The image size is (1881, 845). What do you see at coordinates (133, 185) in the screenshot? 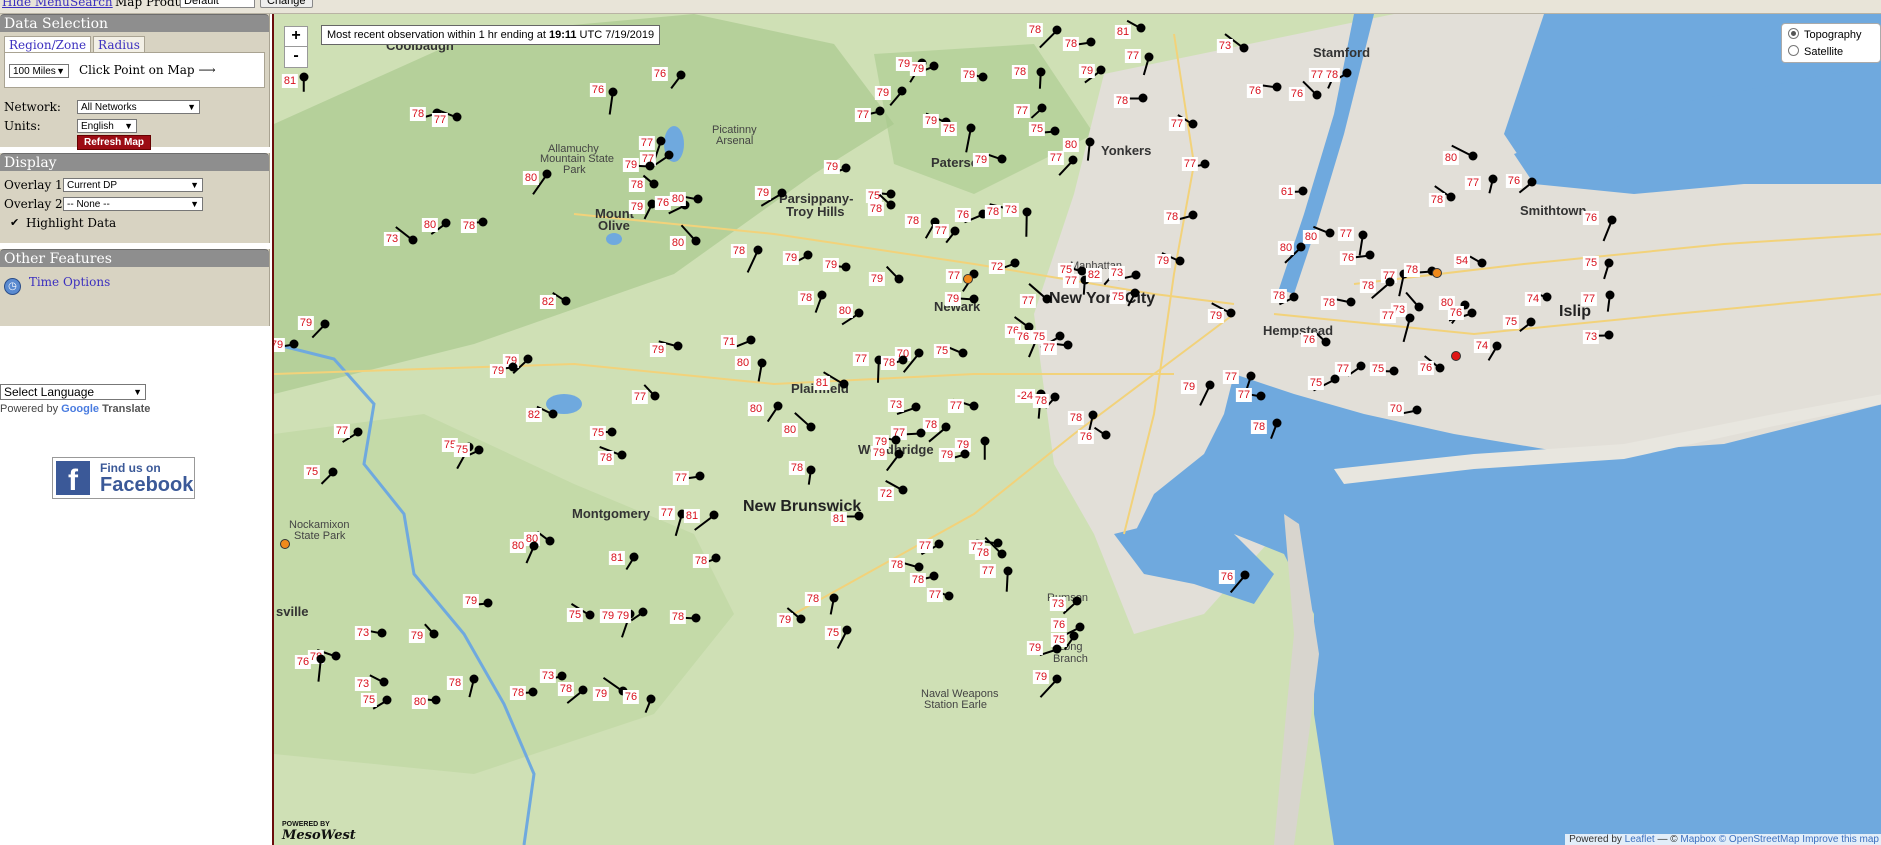
I see `overlay1-select: Current DP ▼` at bounding box center [133, 185].